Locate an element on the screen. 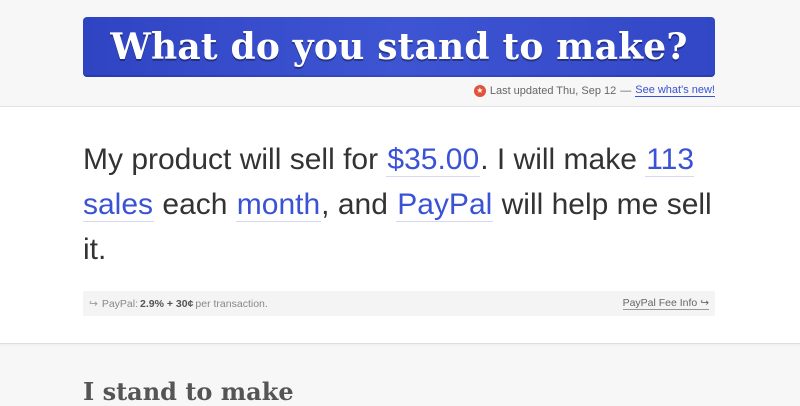 This screenshot has height=406, width=800. price-field: $35.00 is located at coordinates (433, 160).